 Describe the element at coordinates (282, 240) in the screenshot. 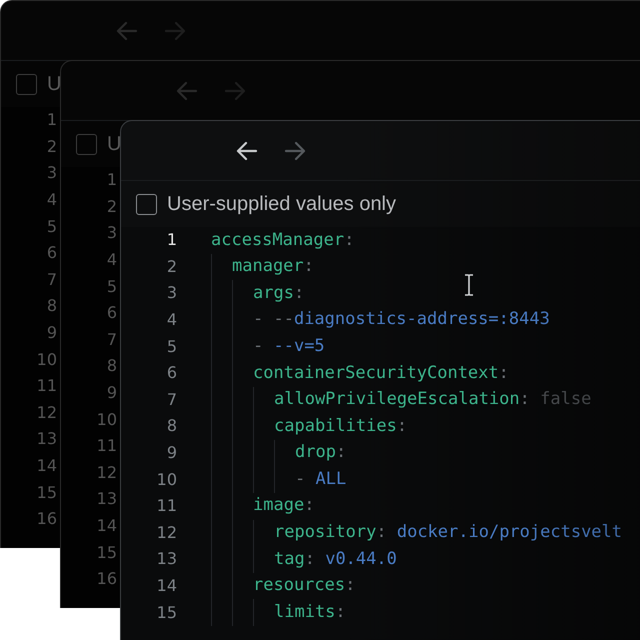

I see `code-line: accessManager:` at that location.